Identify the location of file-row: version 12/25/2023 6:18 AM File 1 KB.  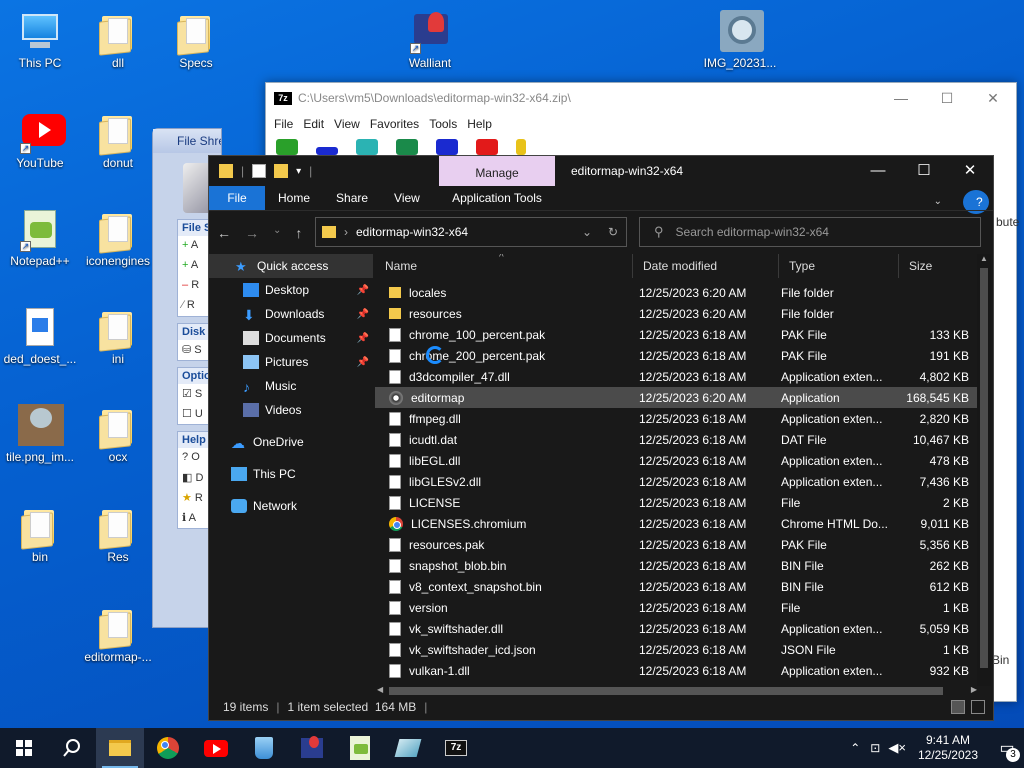
(677, 607).